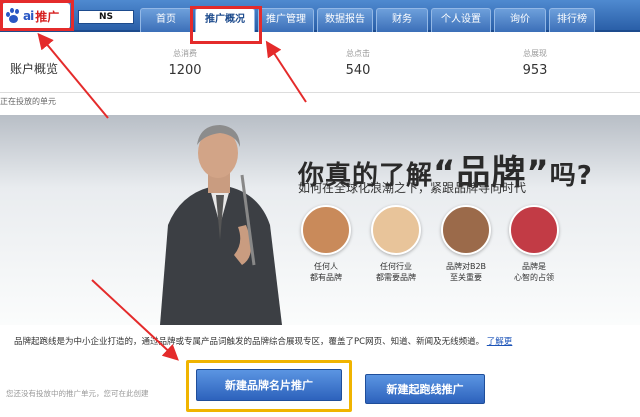  I want to click on learn-more-link: 了解更, so click(500, 342).